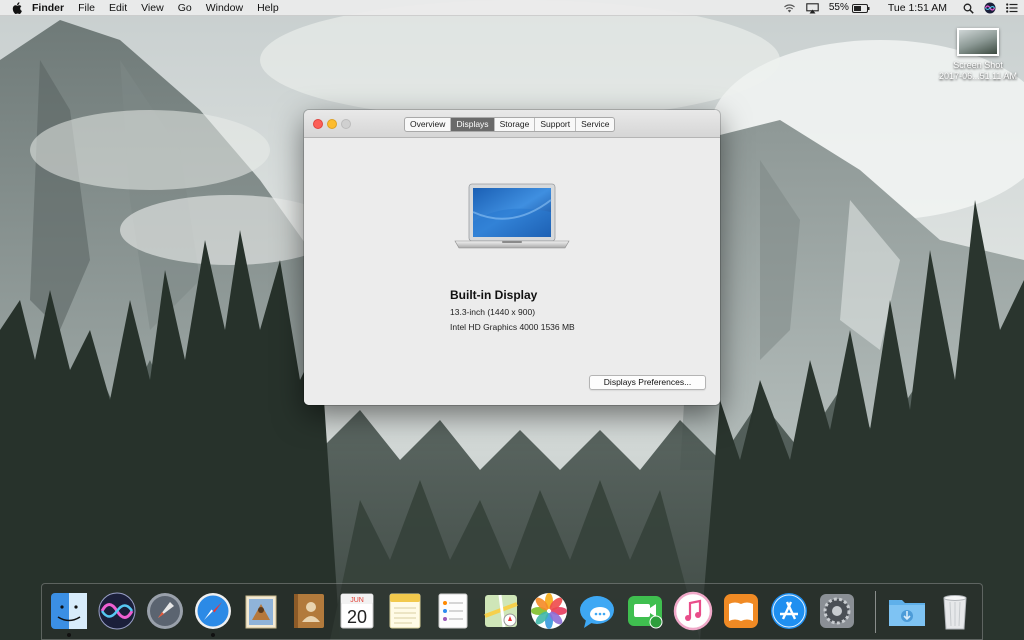 This screenshot has width=1024, height=640. I want to click on apple-icon, so click(17, 7).